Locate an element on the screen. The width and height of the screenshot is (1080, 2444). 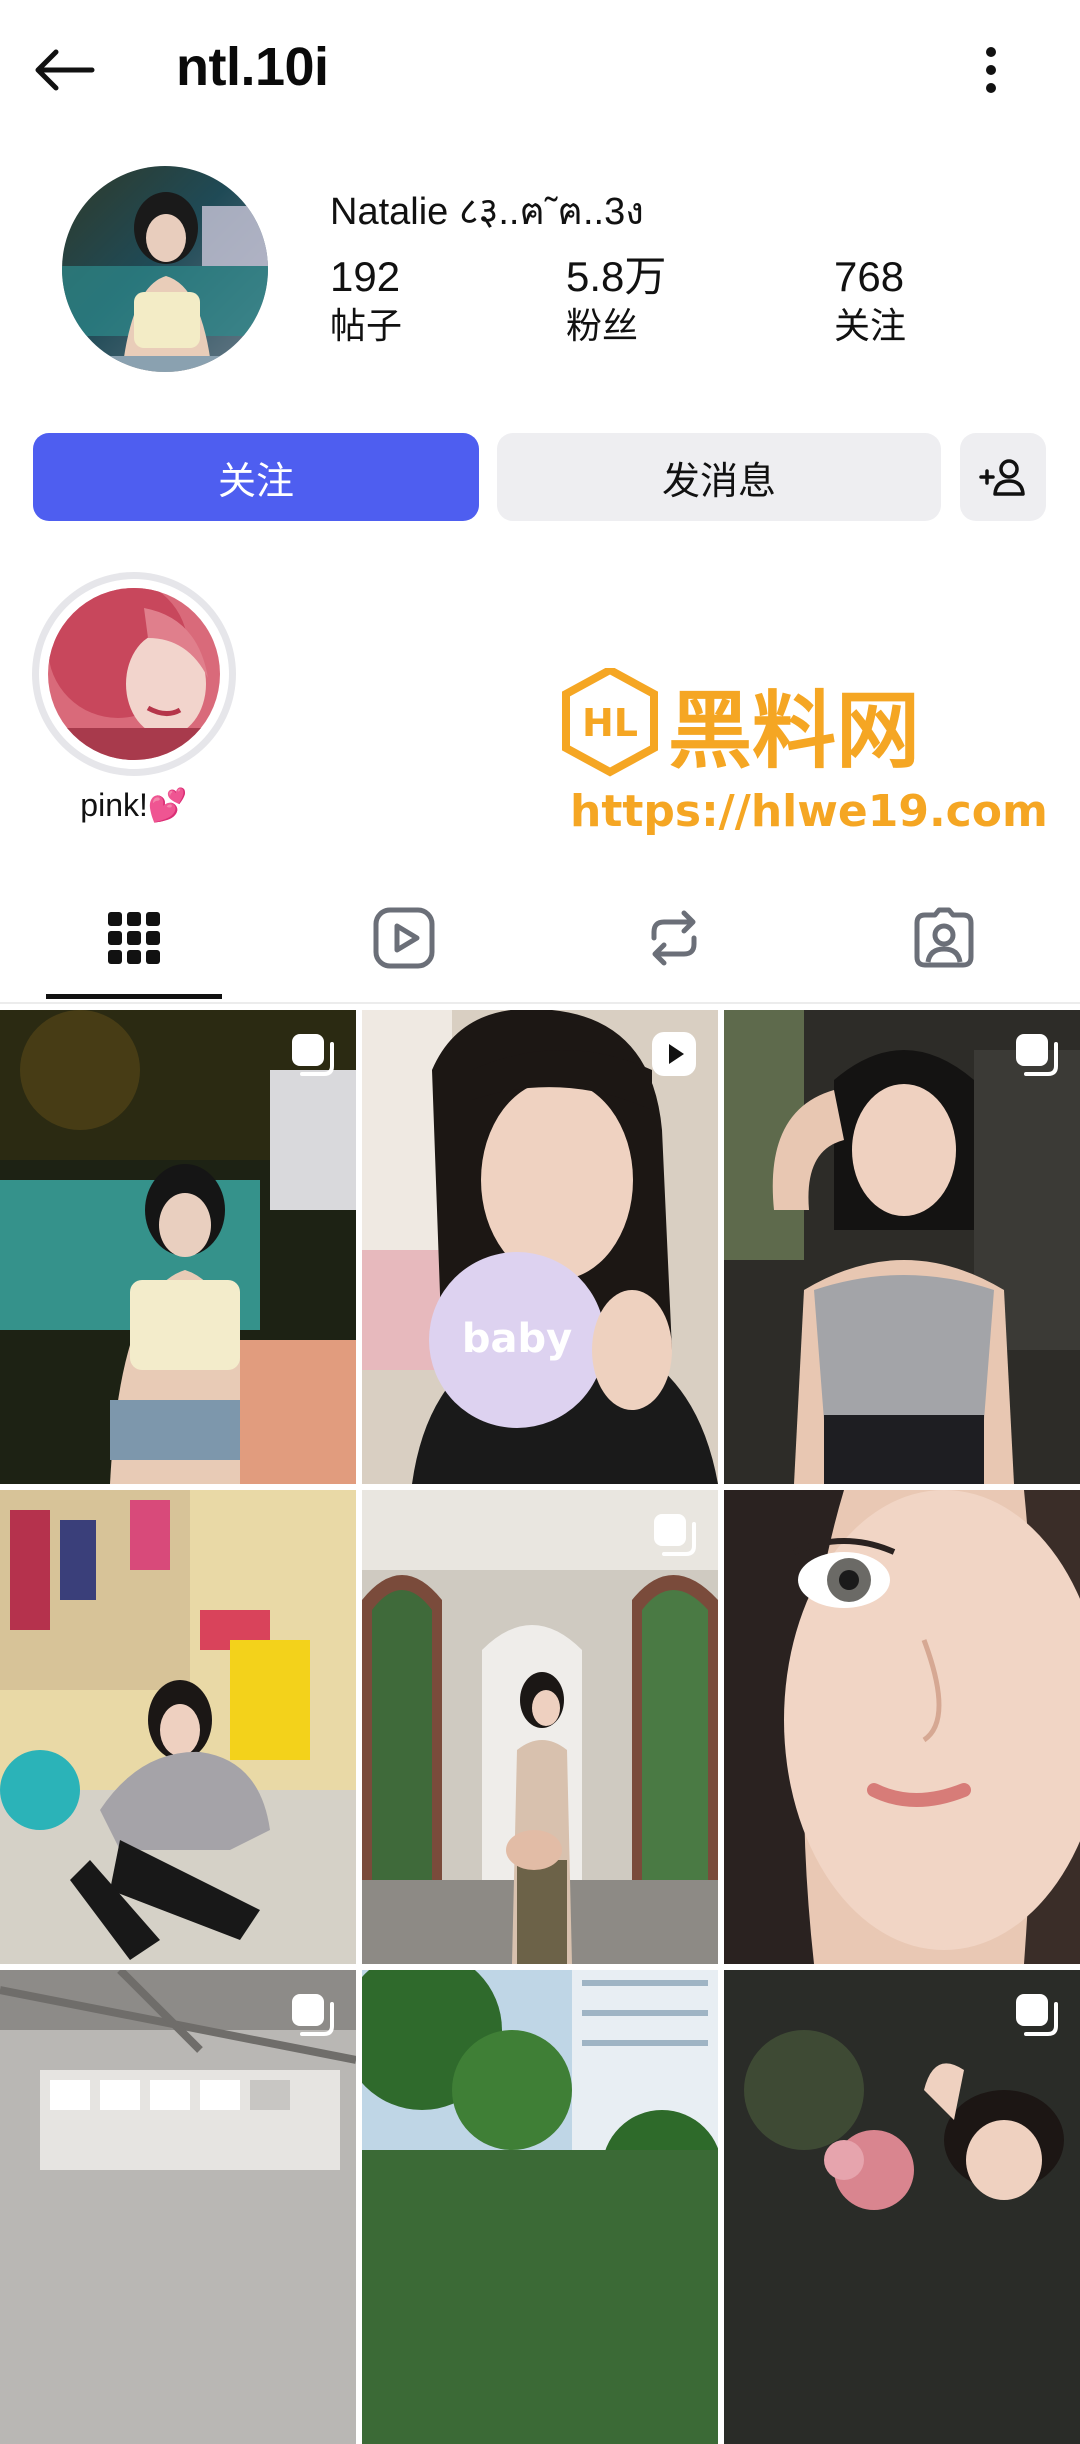
more-options-button is located at coordinates (991, 70).